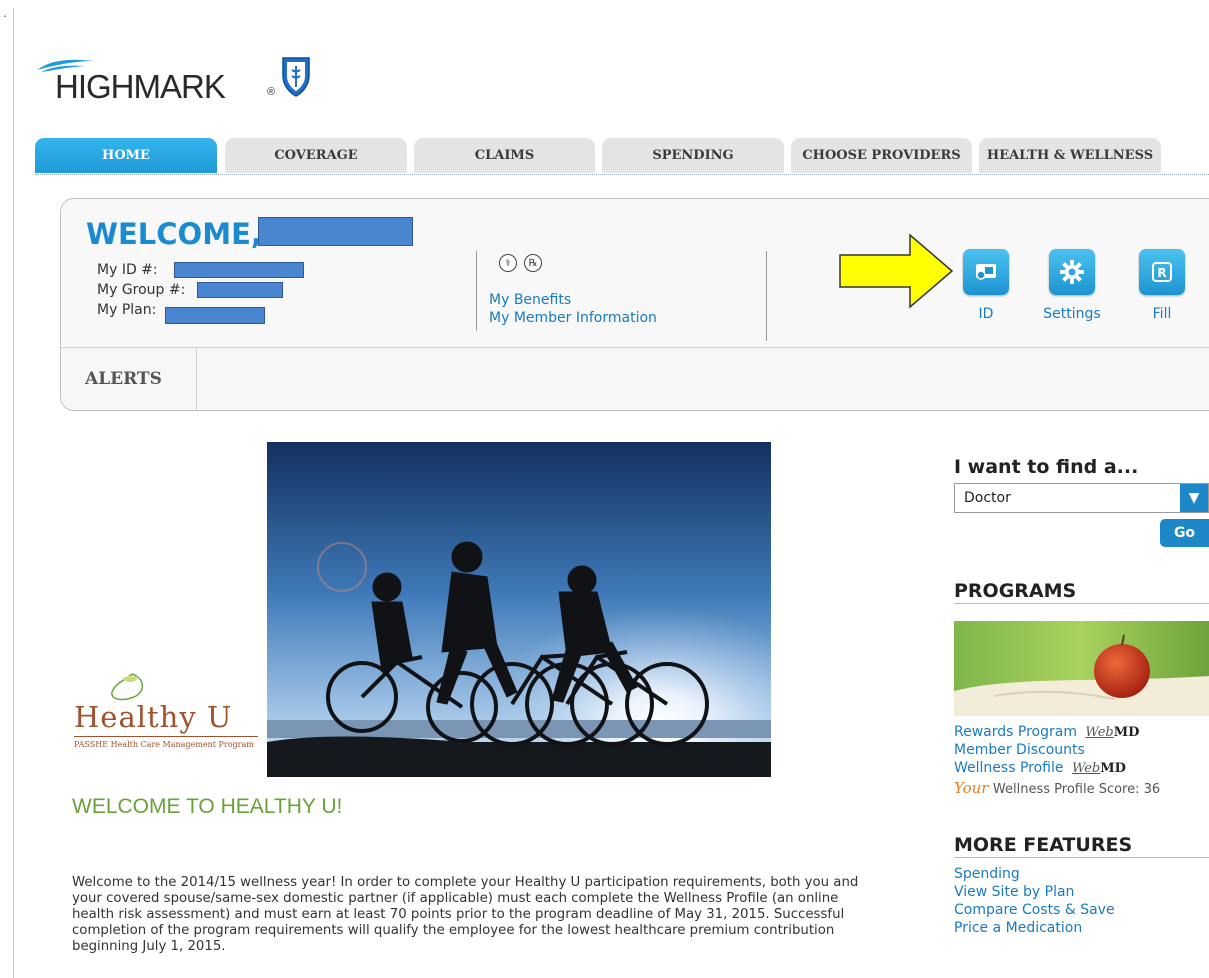 This screenshot has width=1209, height=978. I want to click on view-site-by-plan-link: View Site by Plan, so click(1014, 892).